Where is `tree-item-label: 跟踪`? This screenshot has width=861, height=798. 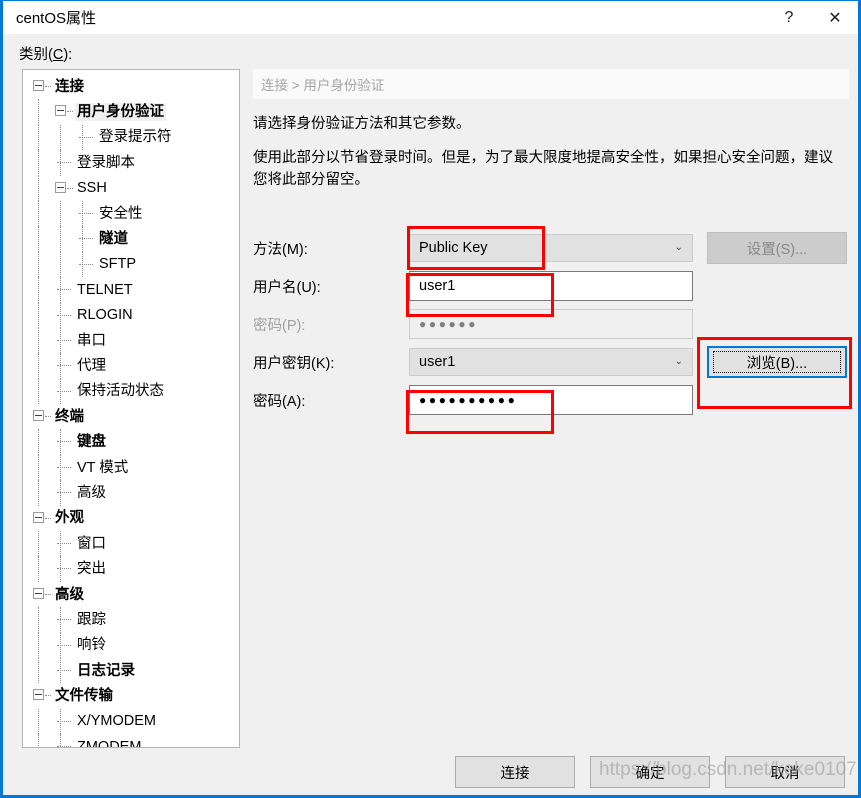
tree-item-label: 跟踪 is located at coordinates (91, 619).